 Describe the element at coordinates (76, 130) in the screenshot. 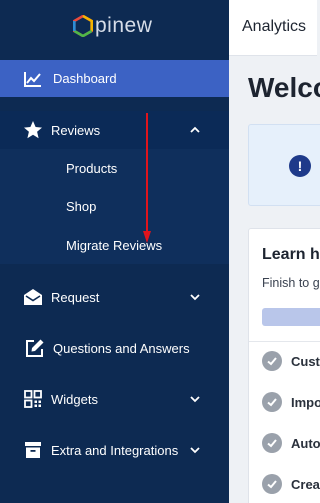

I see `sidebar-item-label: Reviews` at that location.